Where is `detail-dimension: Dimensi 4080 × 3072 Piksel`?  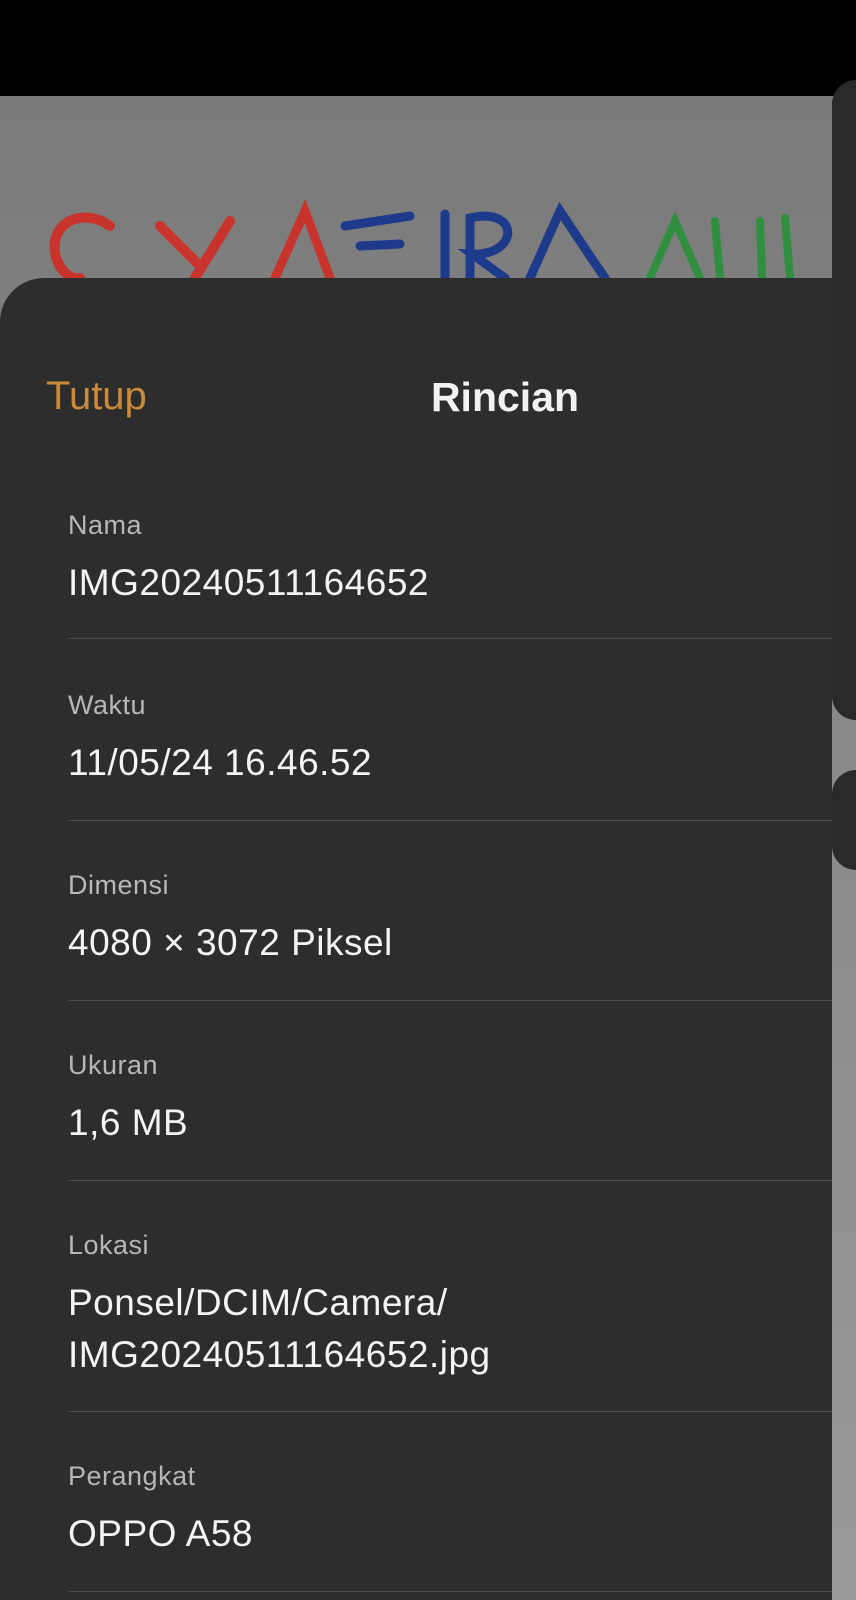
detail-dimension: Dimensi 4080 × 3072 Piksel is located at coordinates (450, 919).